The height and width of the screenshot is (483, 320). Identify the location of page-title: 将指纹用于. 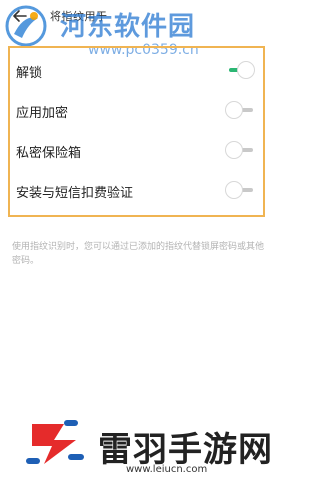
(79, 16).